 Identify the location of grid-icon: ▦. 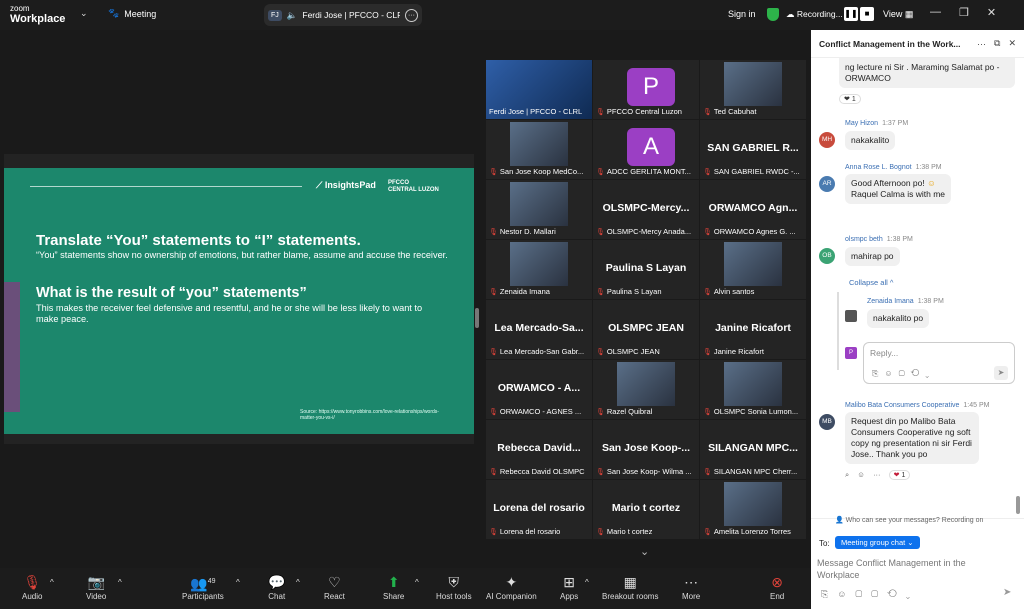
(909, 14).